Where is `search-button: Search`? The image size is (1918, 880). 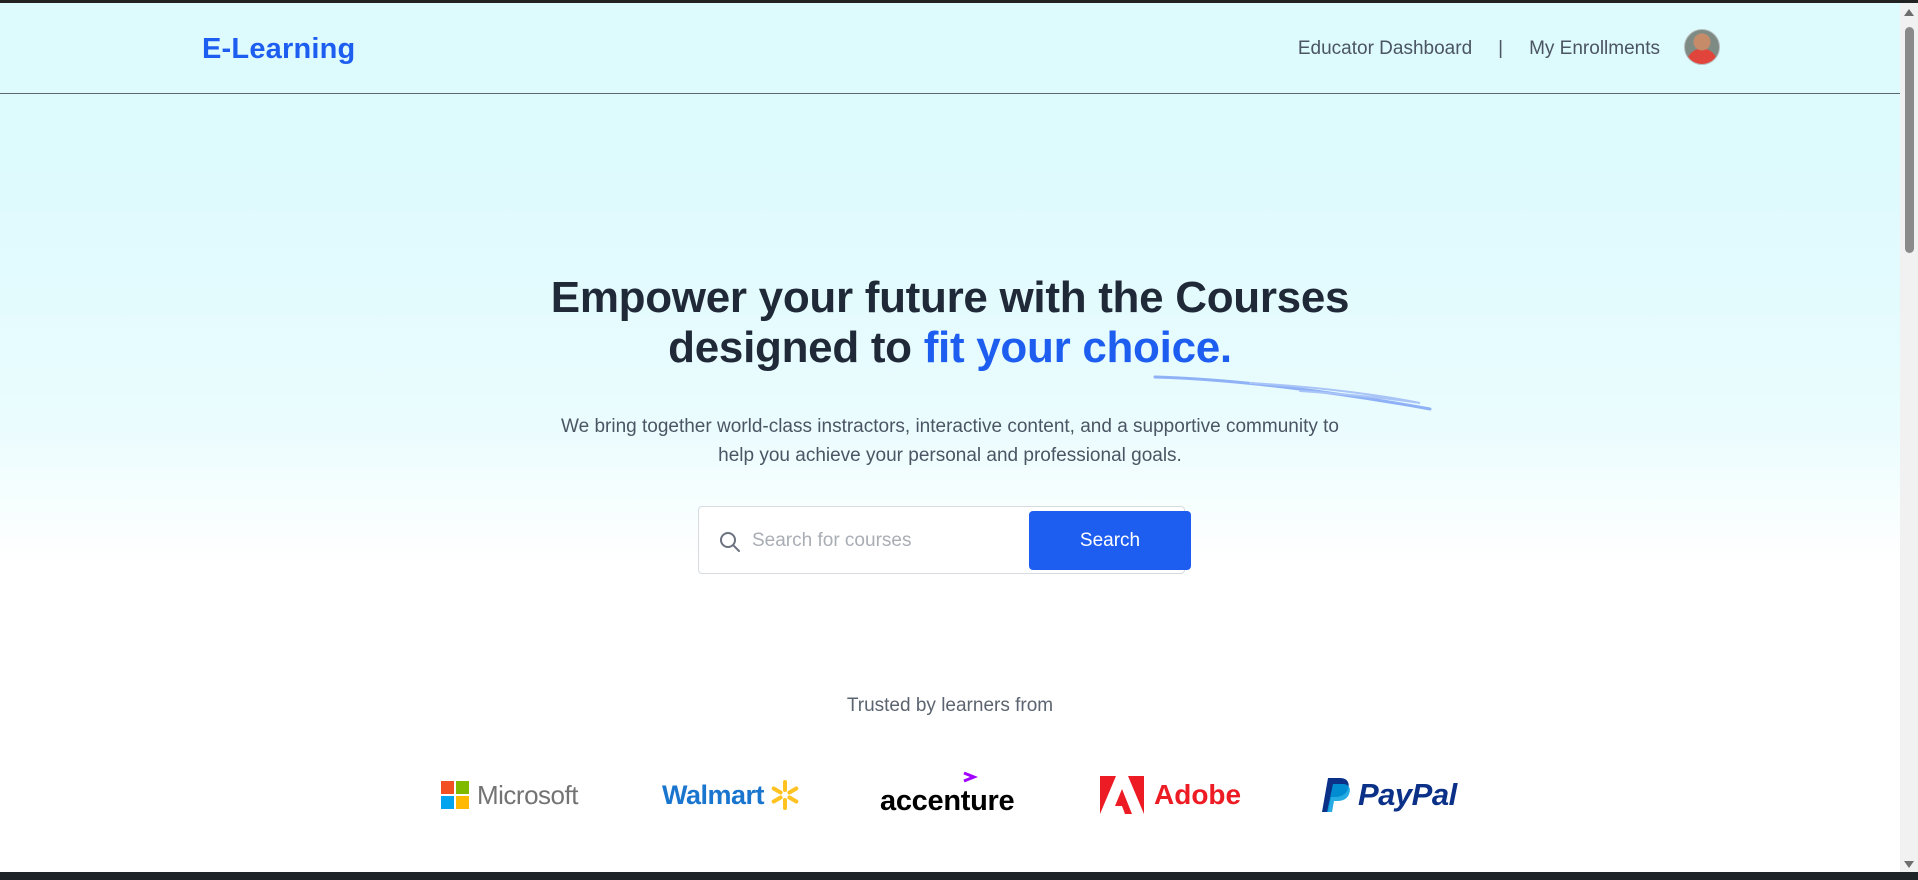
search-button: Search is located at coordinates (1110, 540).